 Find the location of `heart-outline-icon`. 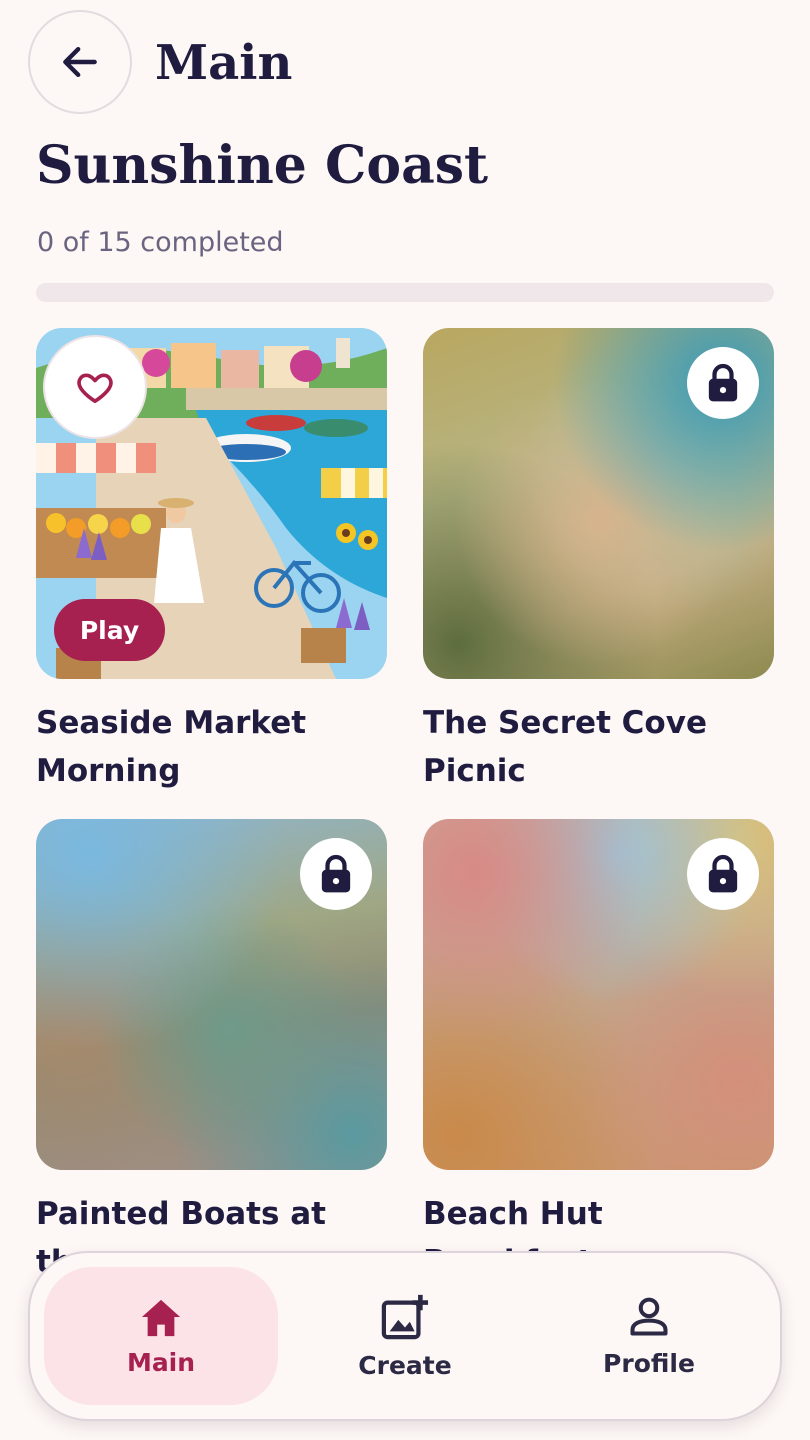

heart-outline-icon is located at coordinates (95, 388).